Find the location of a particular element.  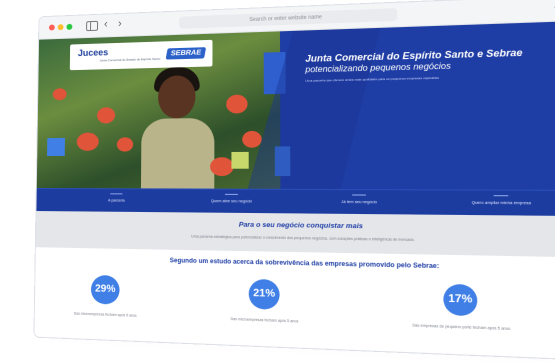

stat-value: 29% is located at coordinates (105, 289).